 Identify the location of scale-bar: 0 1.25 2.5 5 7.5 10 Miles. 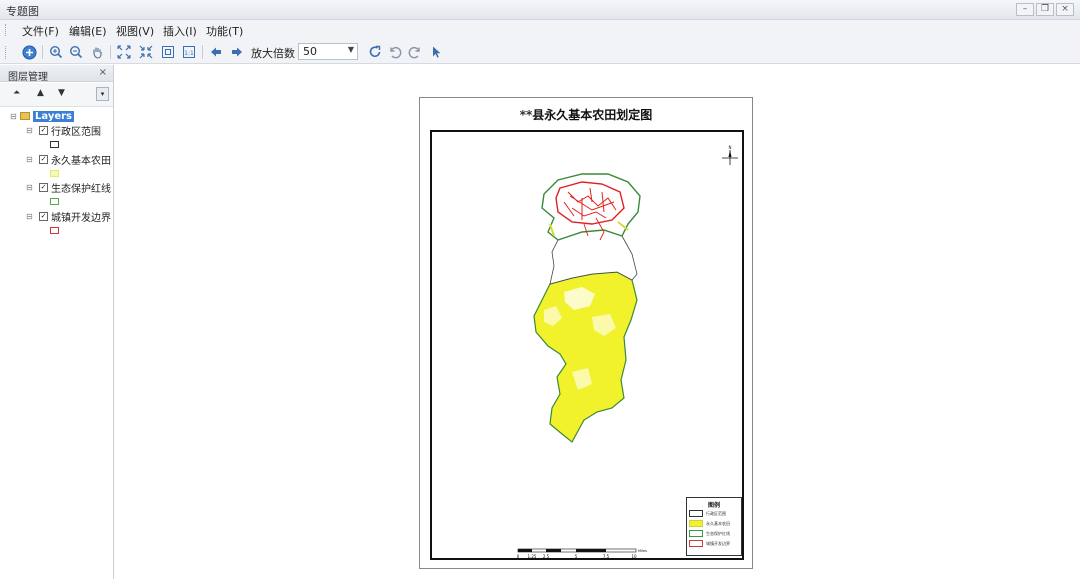
(582, 553).